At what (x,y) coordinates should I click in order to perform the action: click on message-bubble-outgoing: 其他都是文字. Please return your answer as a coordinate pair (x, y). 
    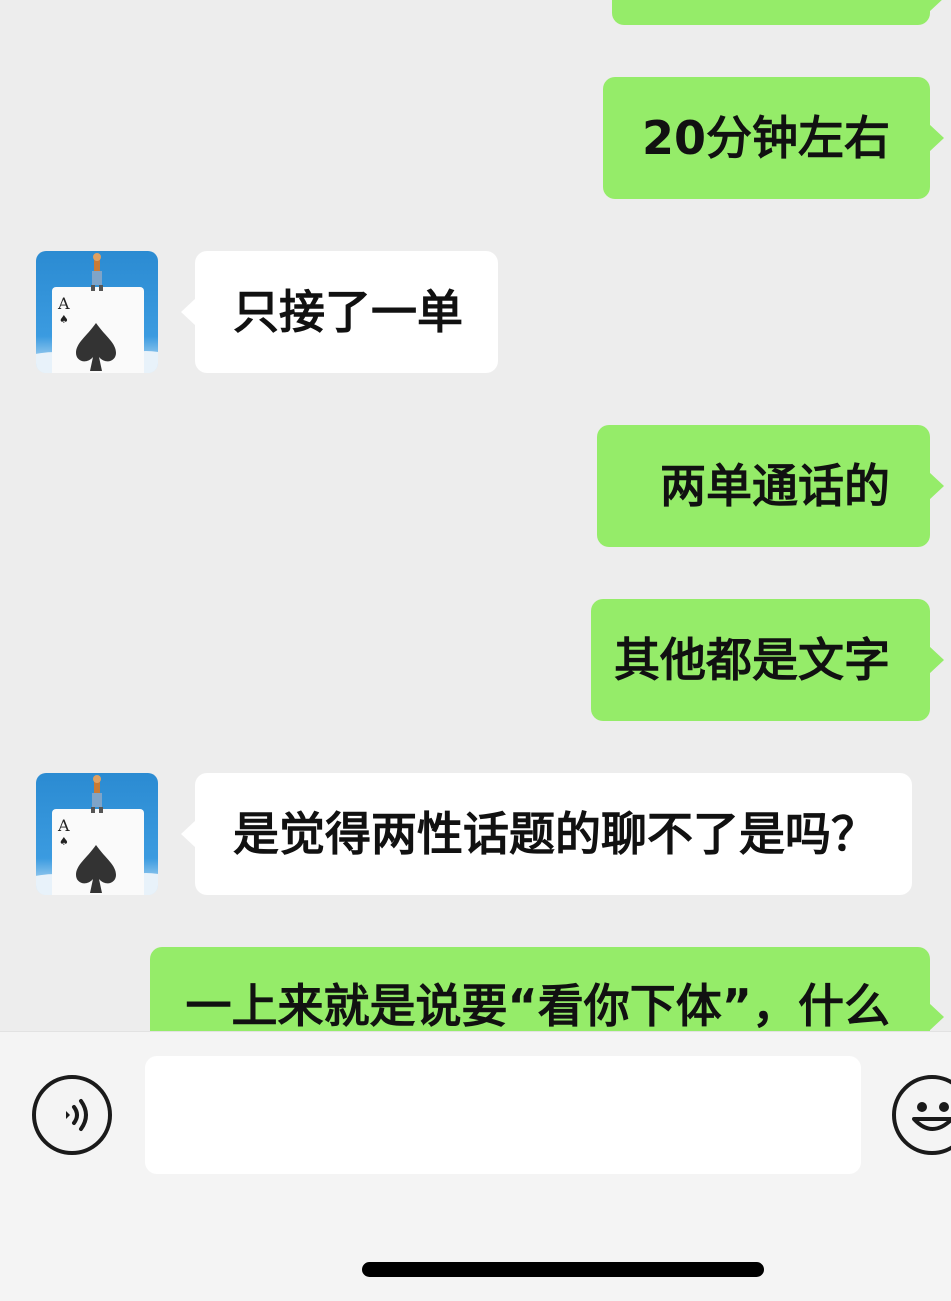
    Looking at the image, I should click on (767, 660).